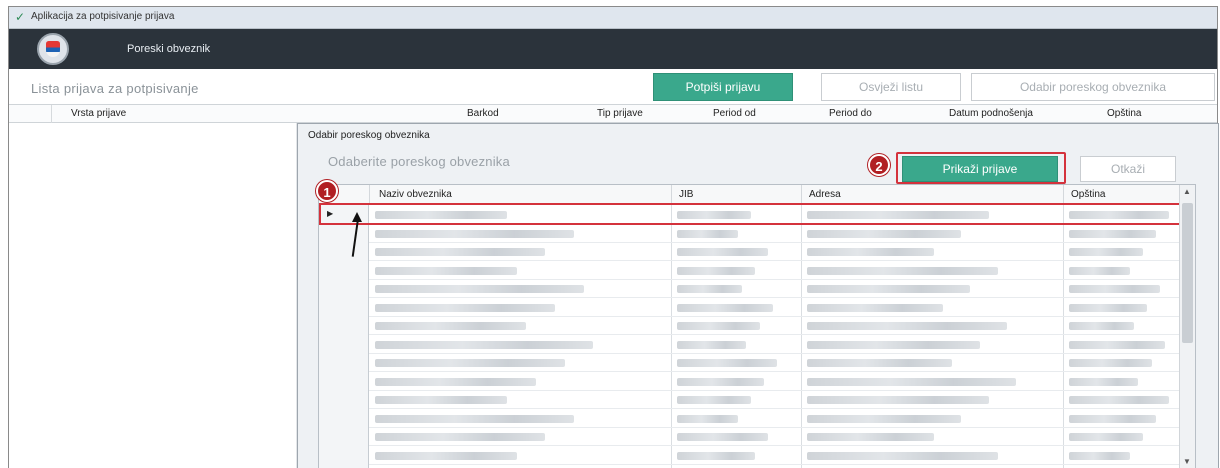  I want to click on col-tip-prijave: Tip prijave, so click(620, 113).